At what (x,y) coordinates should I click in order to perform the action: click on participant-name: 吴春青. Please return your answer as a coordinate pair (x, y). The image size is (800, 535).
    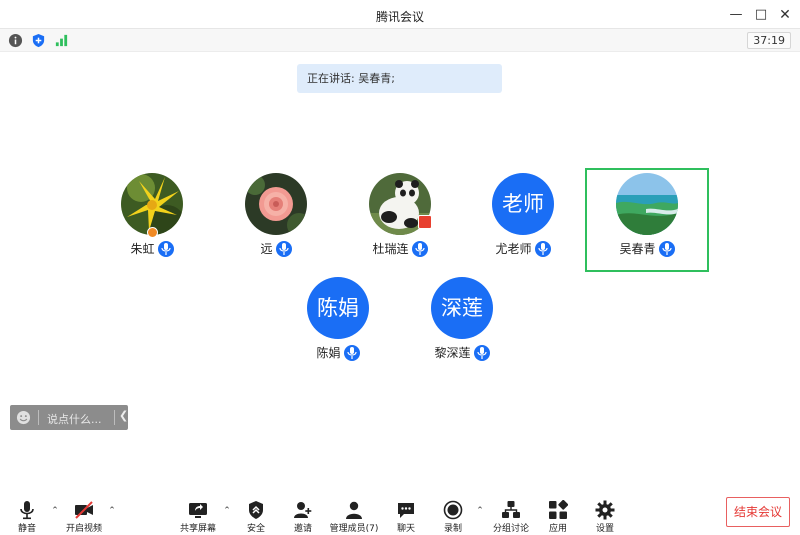
    Looking at the image, I should click on (637, 249).